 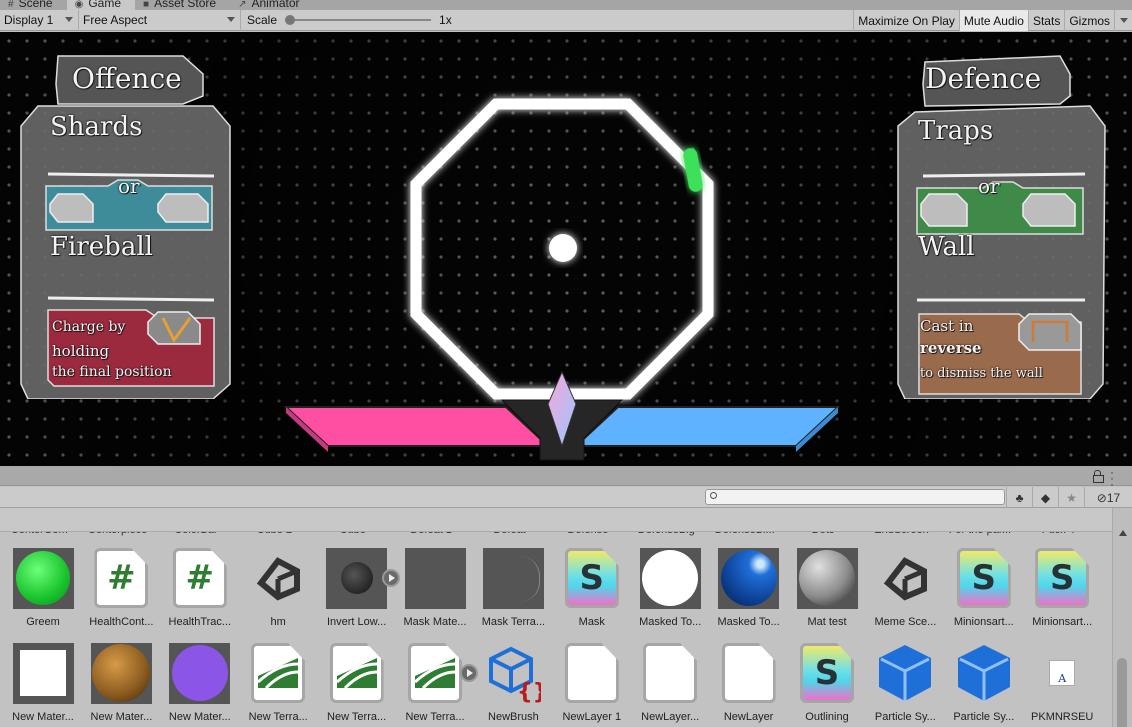 What do you see at coordinates (1108, 497) in the screenshot?
I see `hidden-packages-toggle: ⊘ 17` at bounding box center [1108, 497].